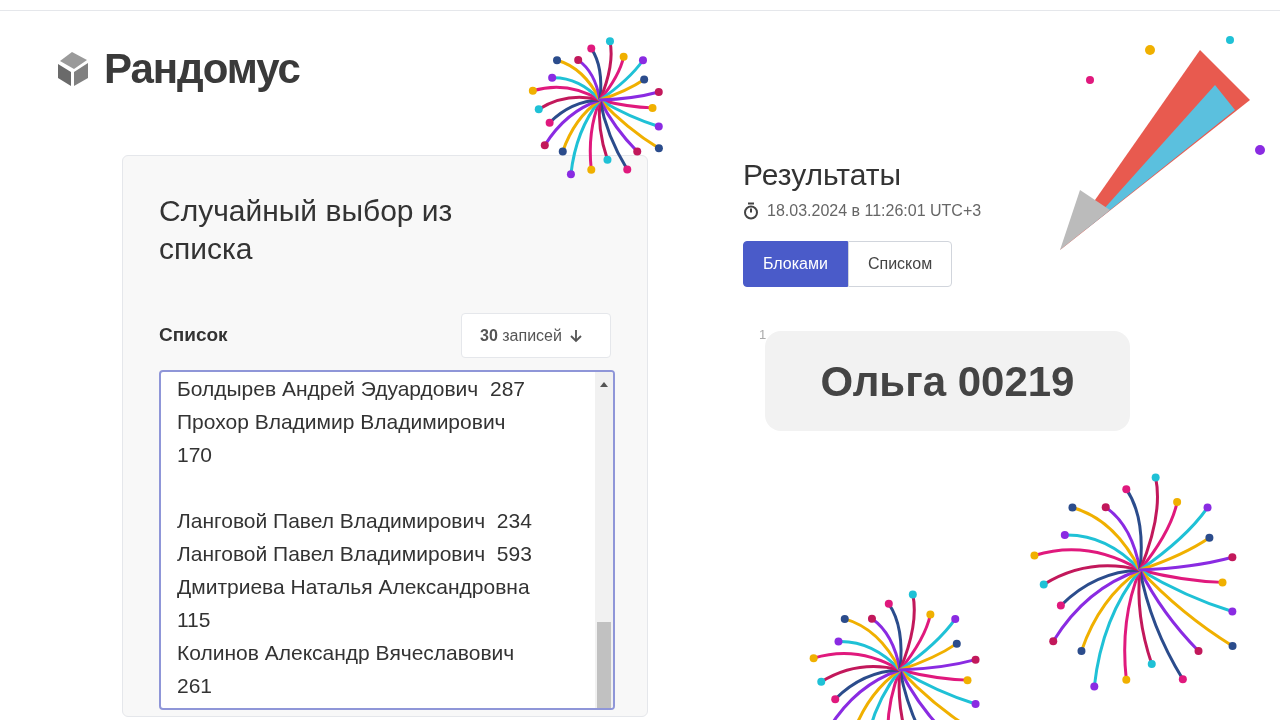 The image size is (1280, 720). I want to click on timestamp: 18.03.2024 в 11:26:01 UTC+3, so click(874, 211).